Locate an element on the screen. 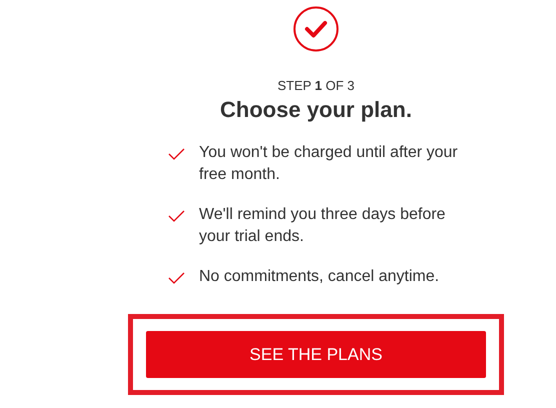  step-indicator: STEP 1 OF 3 is located at coordinates (316, 86).